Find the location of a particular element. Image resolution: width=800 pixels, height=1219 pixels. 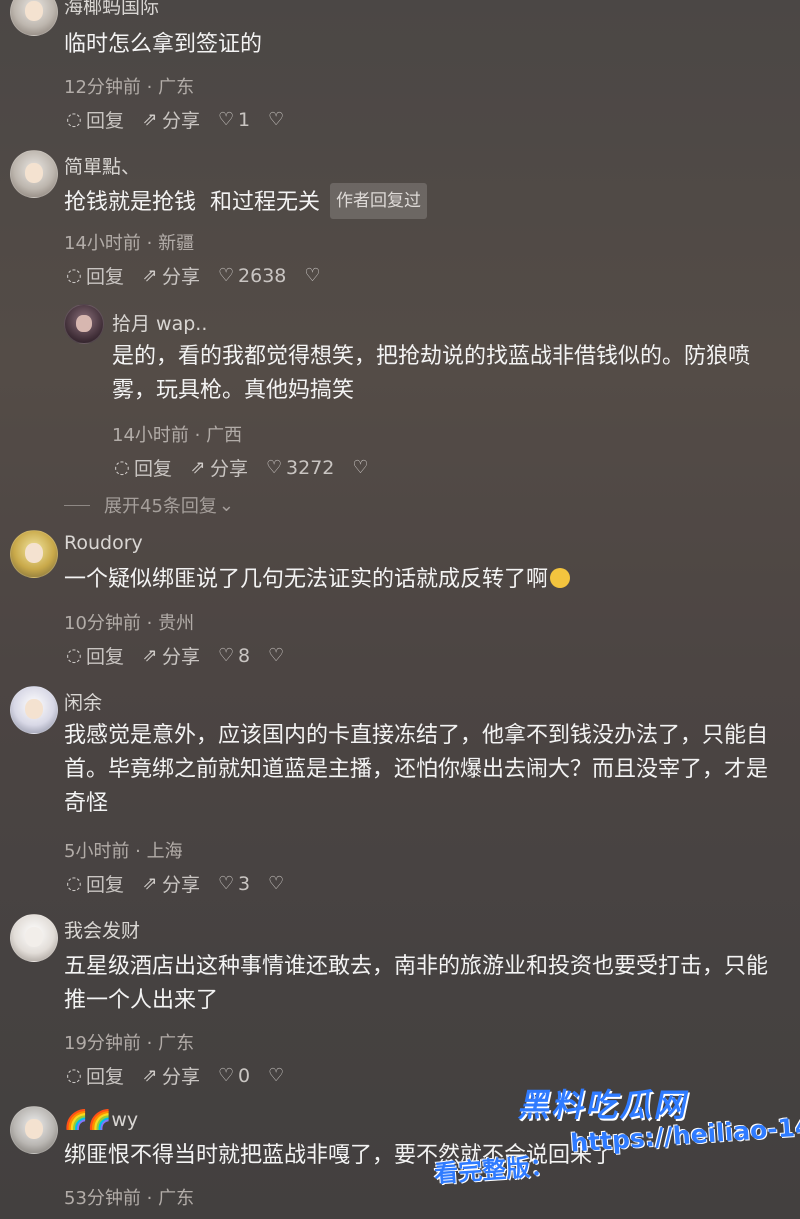

comment-author: 拾月 wap.. is located at coordinates (159, 322).